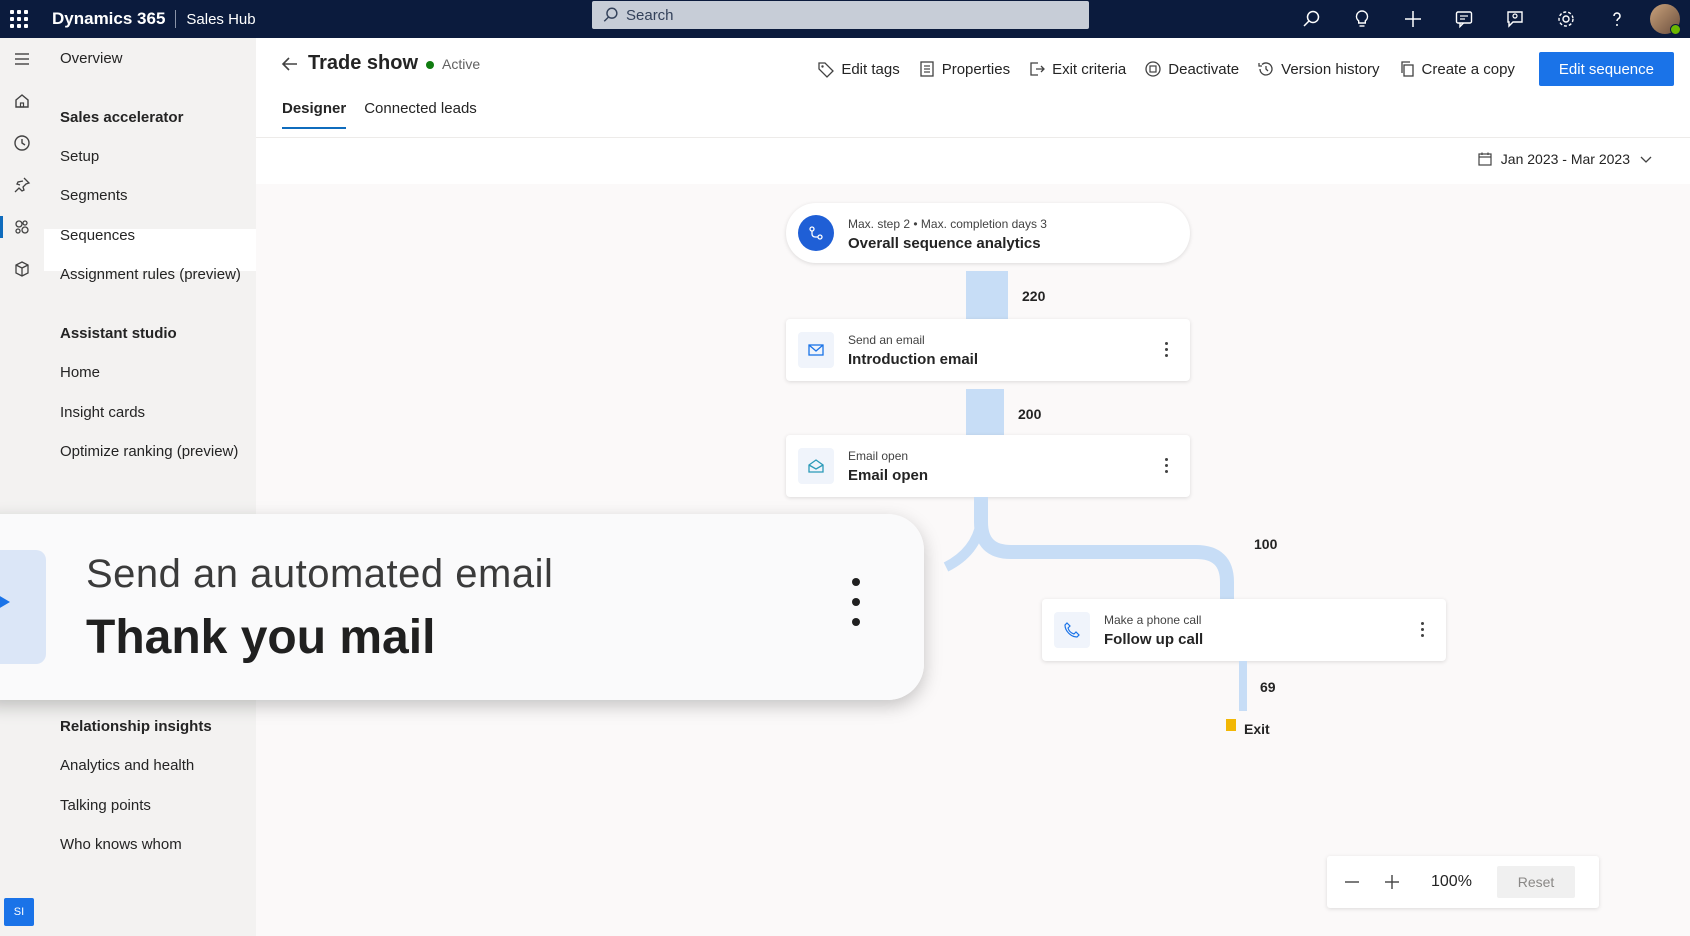 This screenshot has width=1690, height=936. I want to click on top-bar: Dynamics 365 Sales Hub Search, so click(845, 19).